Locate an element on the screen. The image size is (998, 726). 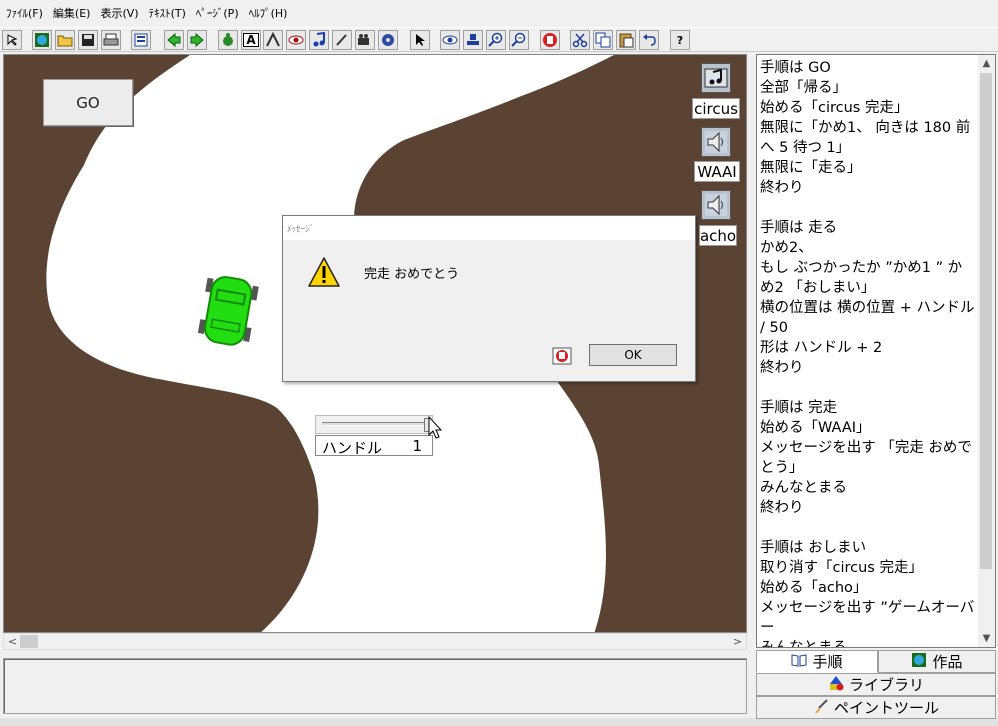
paste-button is located at coordinates (626, 40).